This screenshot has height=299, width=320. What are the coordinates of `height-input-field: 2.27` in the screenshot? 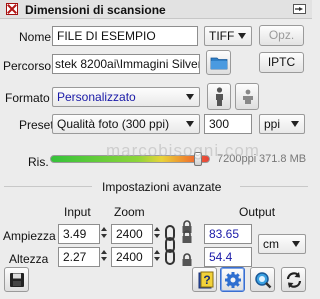 It's located at (79, 257).